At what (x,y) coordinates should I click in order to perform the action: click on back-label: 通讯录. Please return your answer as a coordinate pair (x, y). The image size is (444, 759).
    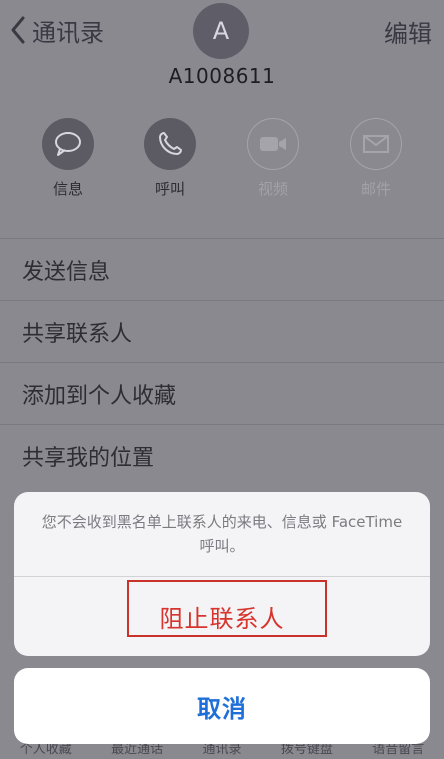
    Looking at the image, I should click on (68, 32).